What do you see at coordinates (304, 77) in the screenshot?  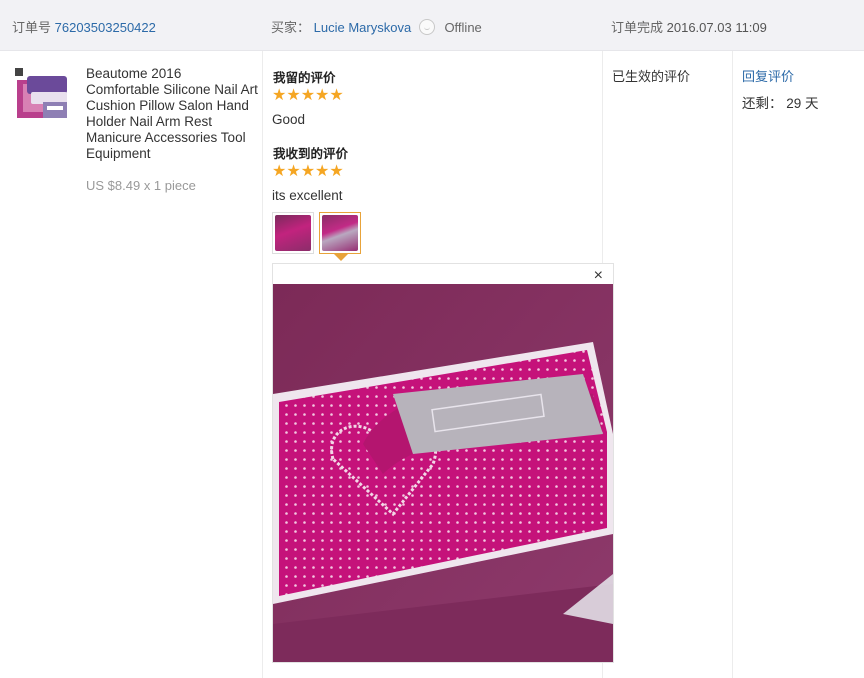 I see `my-review-heading: 我留的评价` at bounding box center [304, 77].